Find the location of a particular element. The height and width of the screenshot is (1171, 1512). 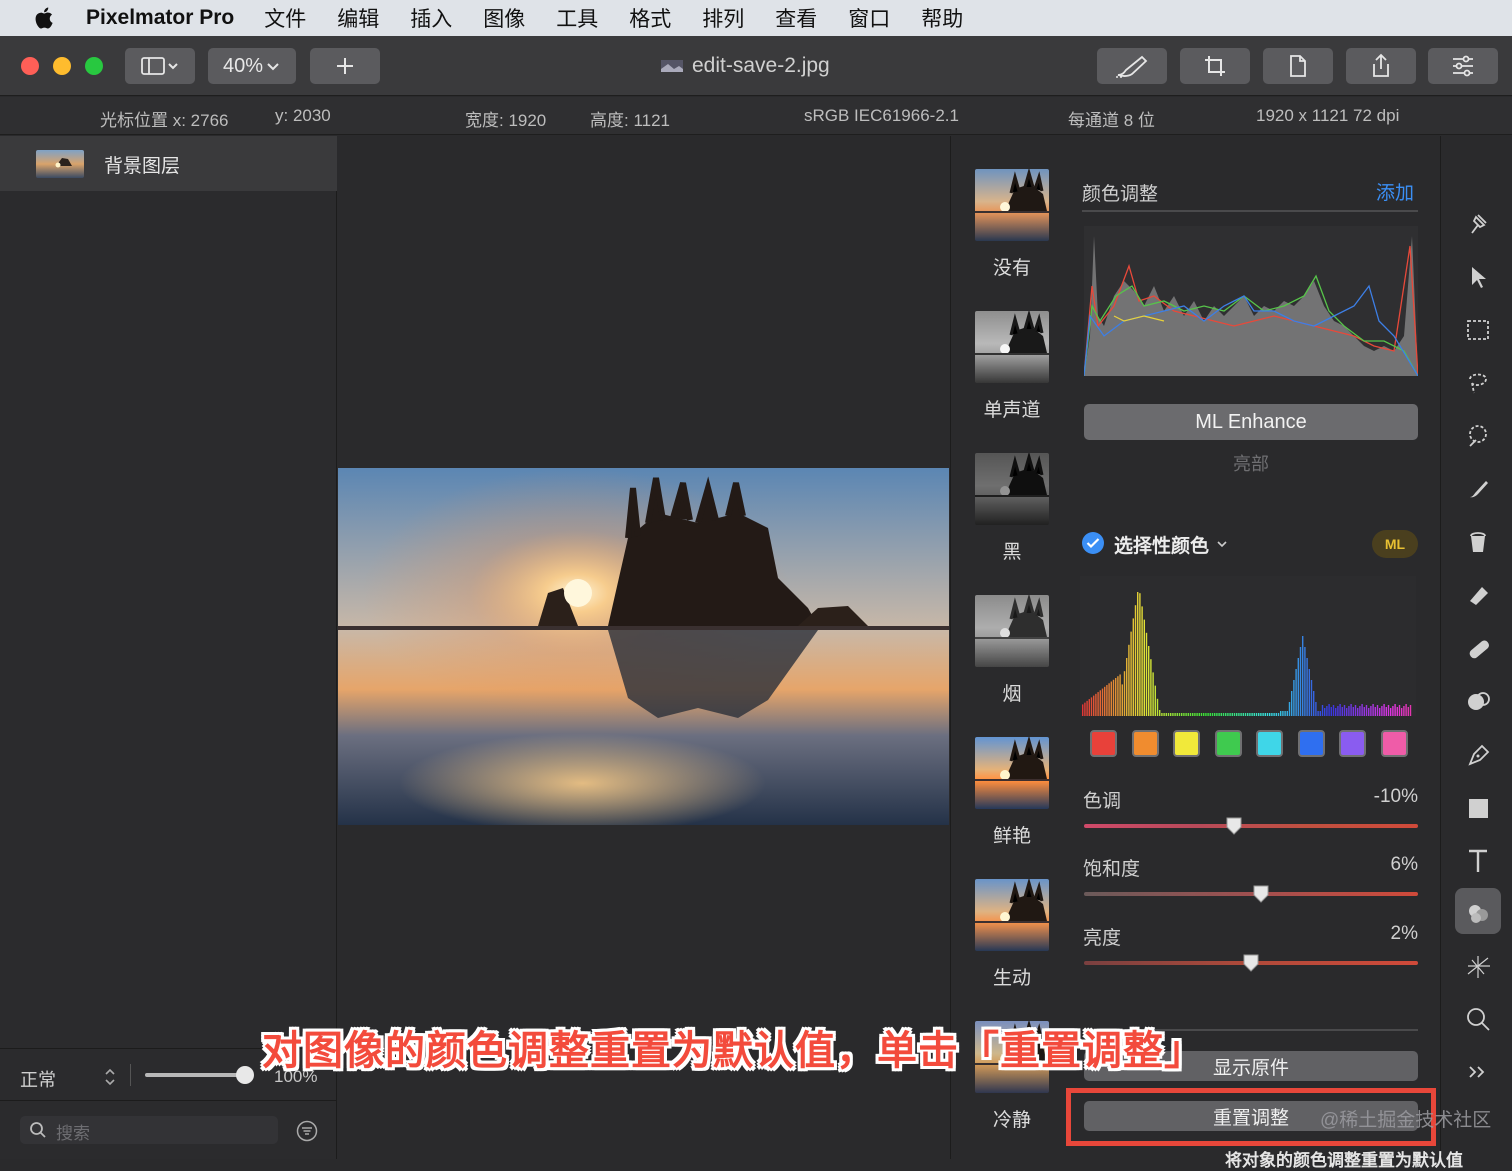

hue-label: 色调 is located at coordinates (1102, 801).